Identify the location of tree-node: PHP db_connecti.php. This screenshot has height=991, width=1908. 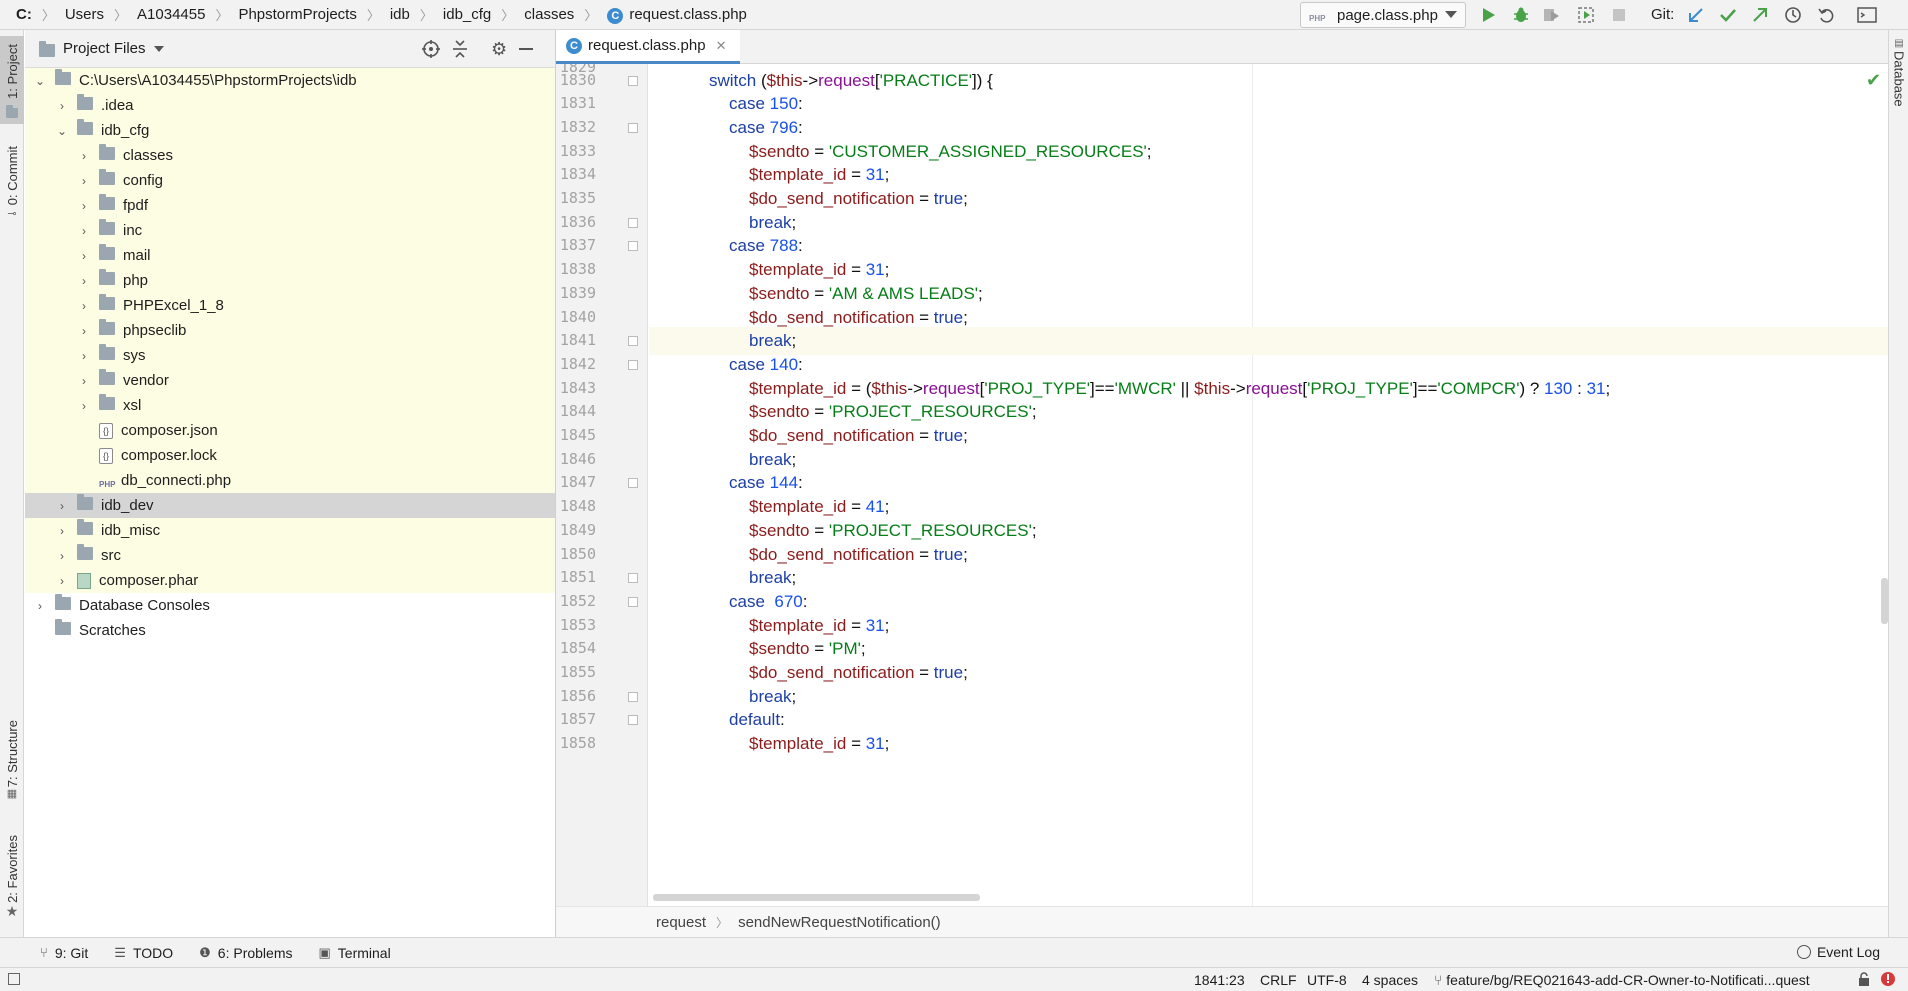
(290, 480).